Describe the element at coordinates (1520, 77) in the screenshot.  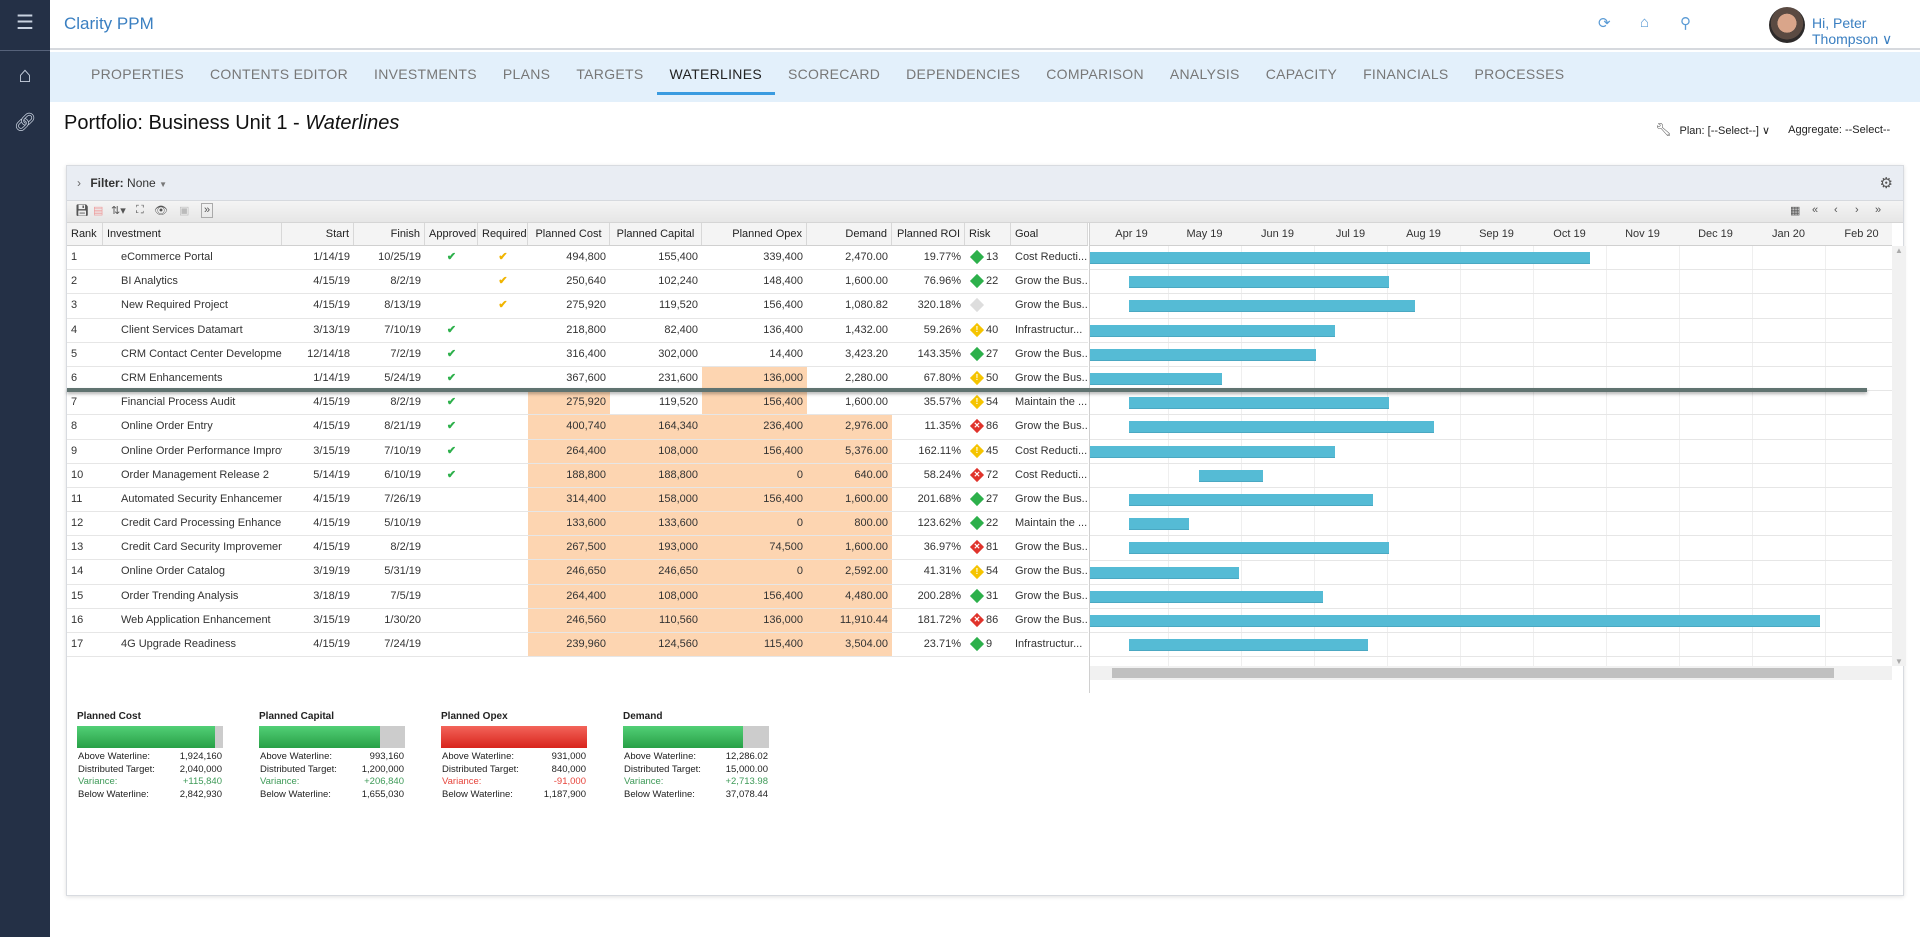
I see `tab-processes: PROCESSES` at that location.